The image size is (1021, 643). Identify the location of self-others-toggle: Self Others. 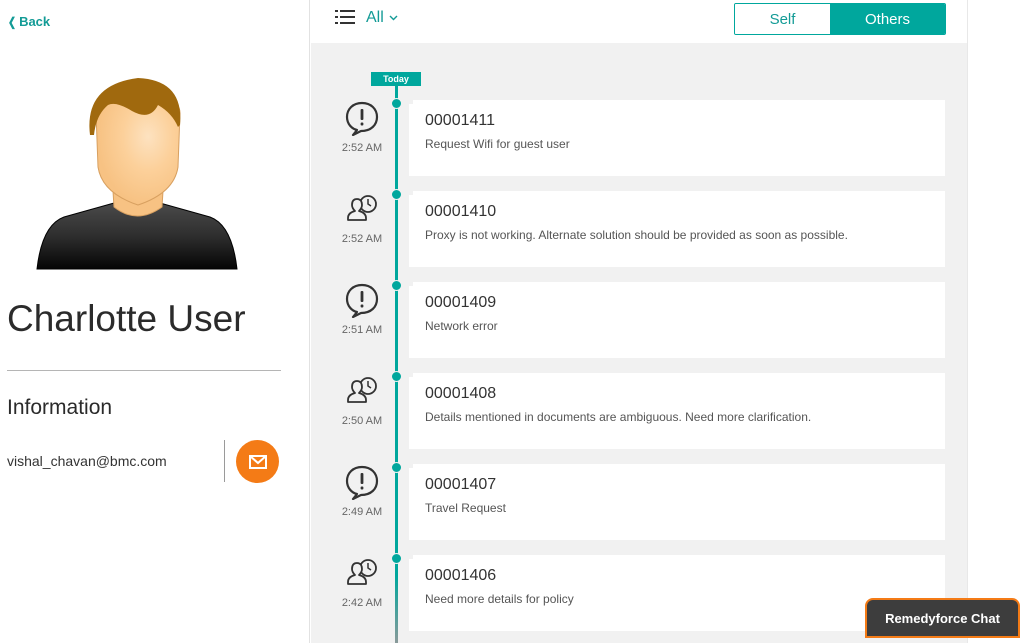
(840, 19).